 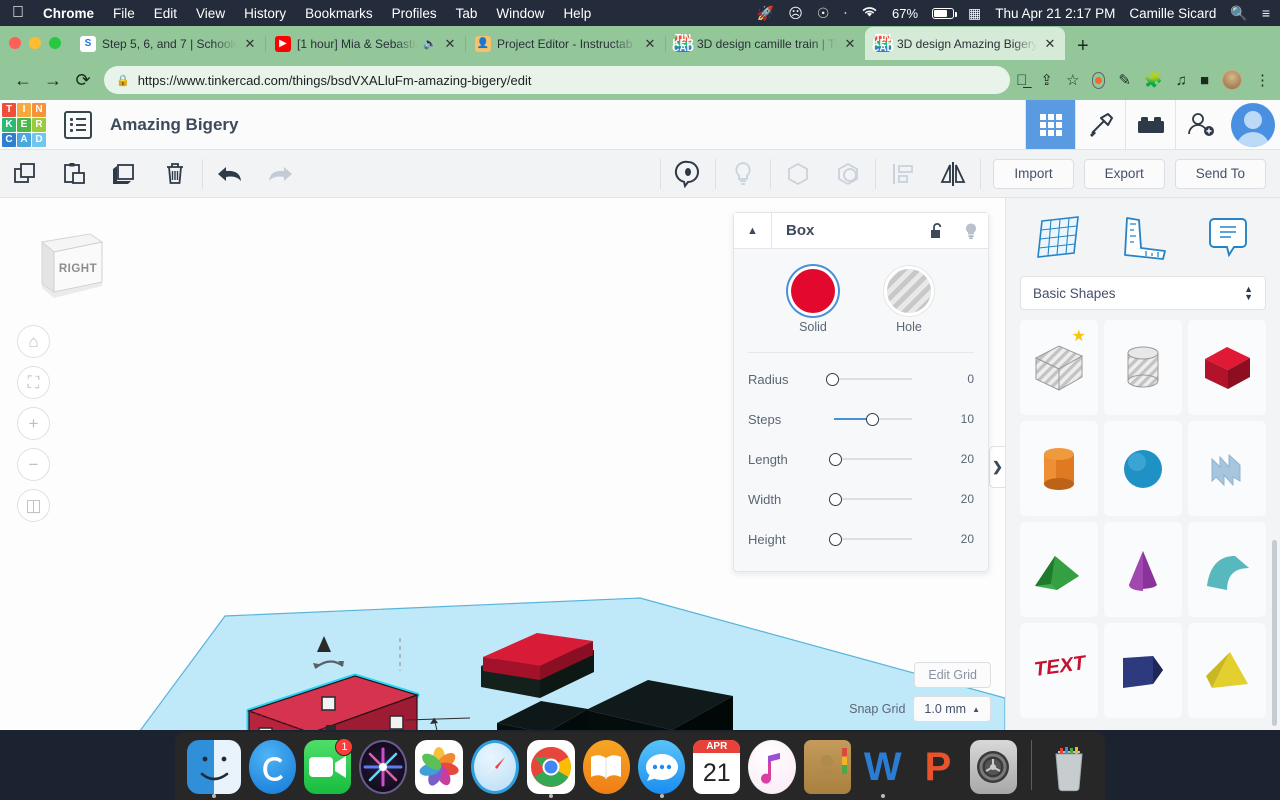 What do you see at coordinates (1099, 80) in the screenshot?
I see `screen-recorder-icon` at bounding box center [1099, 80].